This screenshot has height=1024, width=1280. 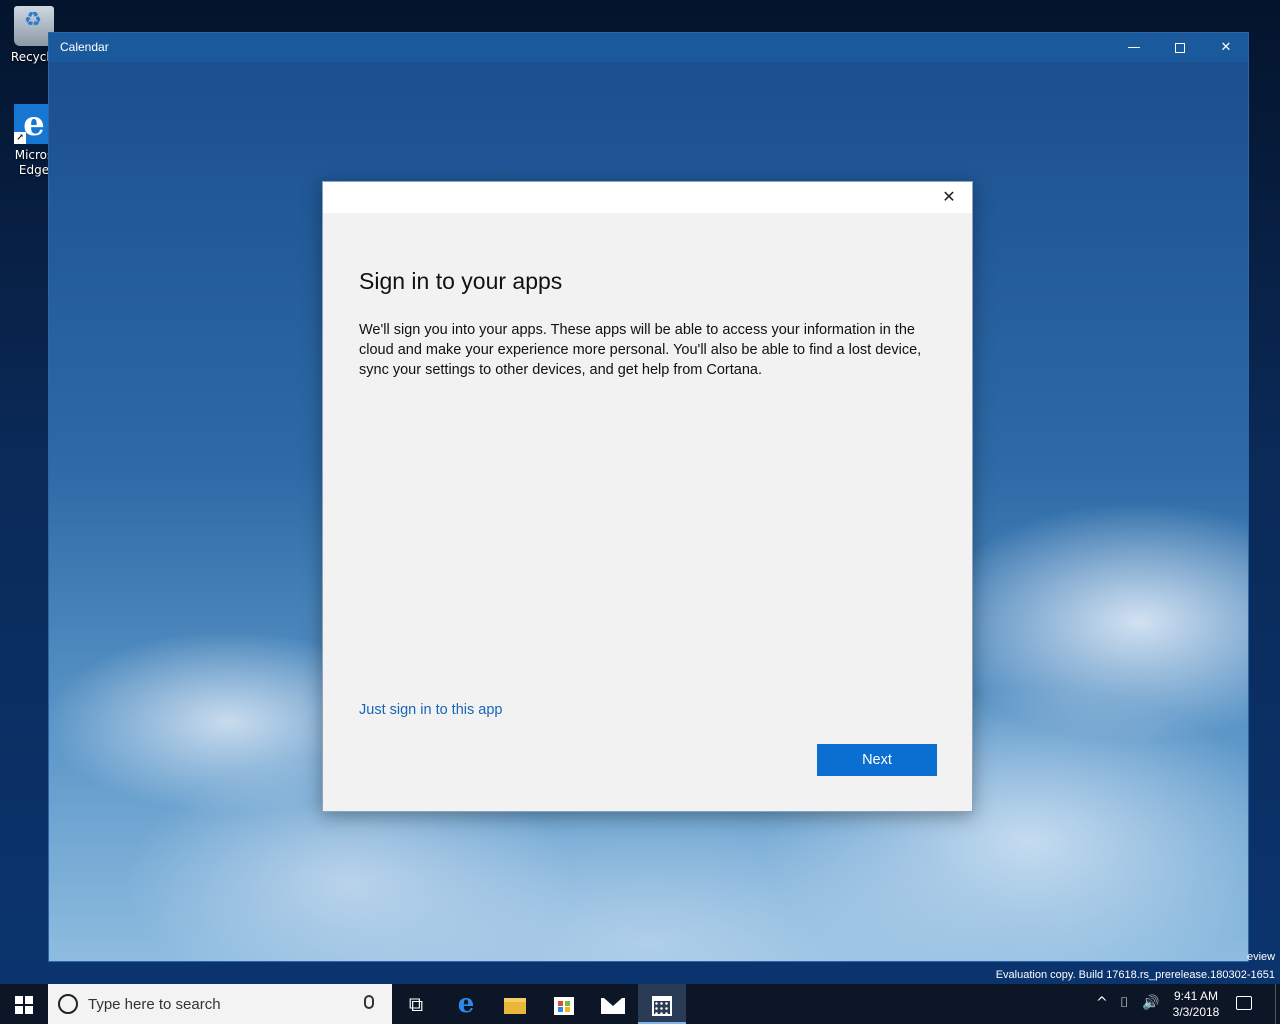 What do you see at coordinates (369, 1002) in the screenshot?
I see `microphone-icon` at bounding box center [369, 1002].